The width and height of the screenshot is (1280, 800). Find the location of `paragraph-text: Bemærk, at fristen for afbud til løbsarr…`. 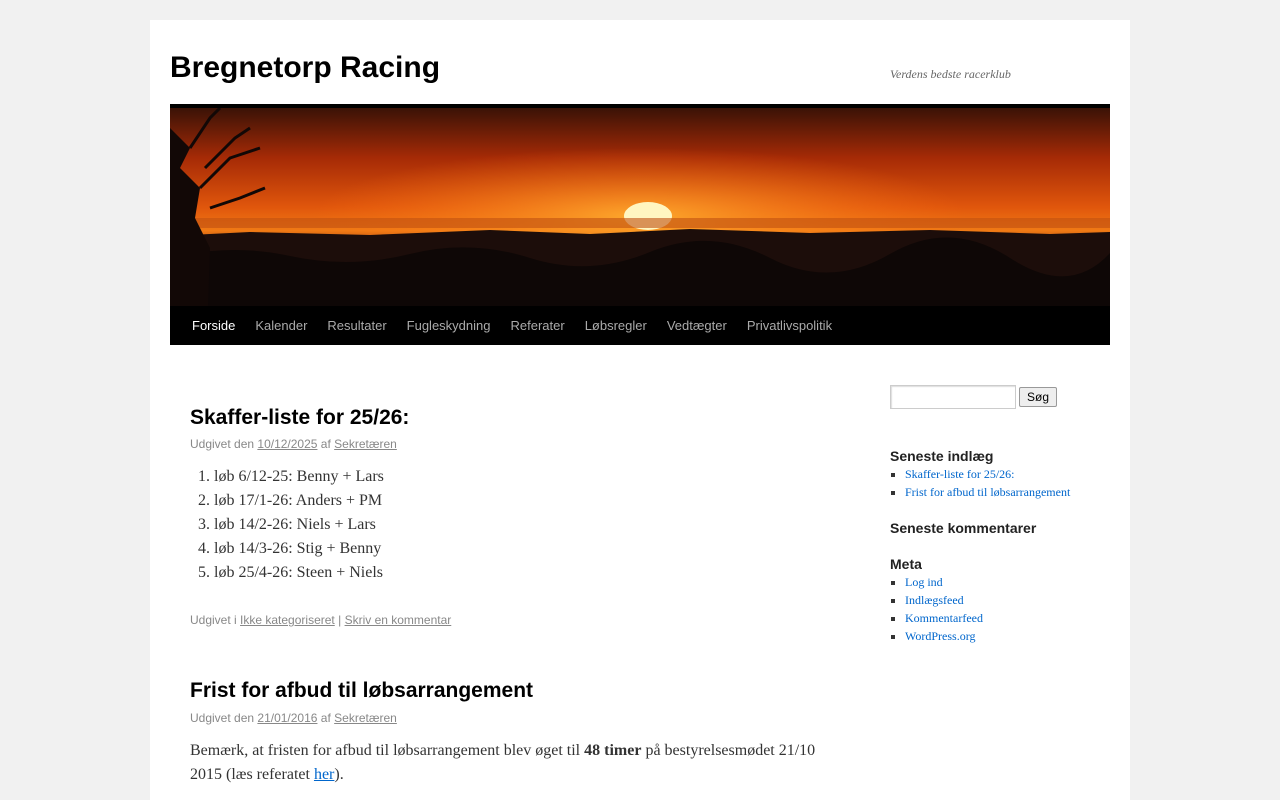

paragraph-text: Bemærk, at fristen for afbud til løbsarr… is located at coordinates (387, 750).